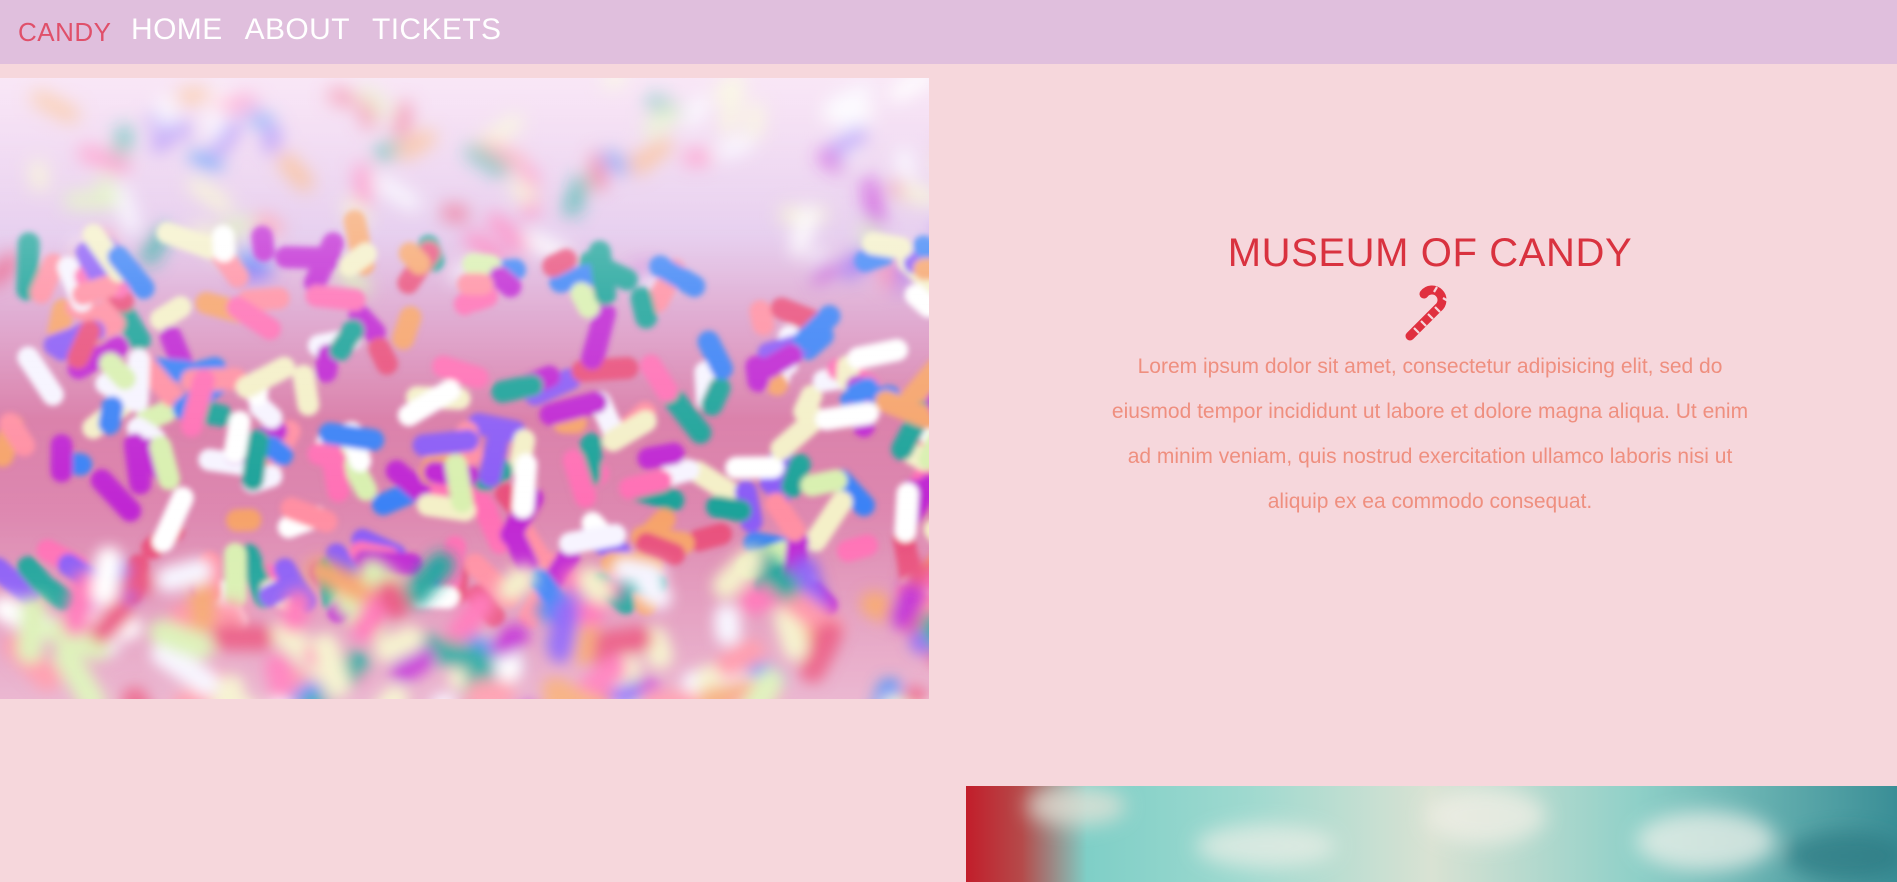 The image size is (1897, 882). What do you see at coordinates (1427, 313) in the screenshot?
I see `candy-cane-icon` at bounding box center [1427, 313].